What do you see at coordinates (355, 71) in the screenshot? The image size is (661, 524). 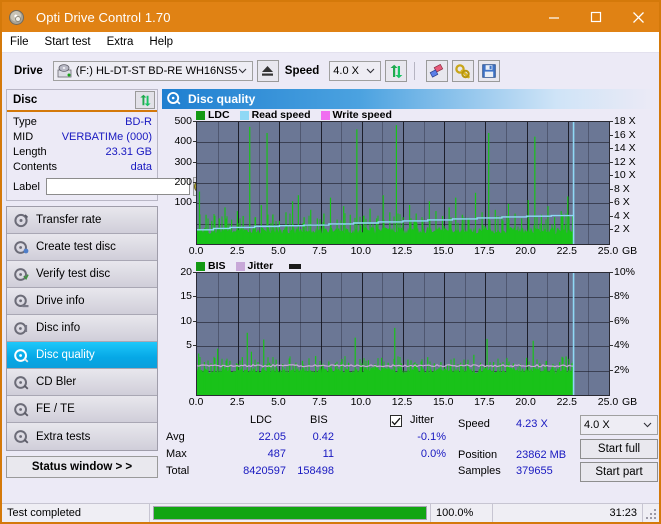 I see `speed-select: 4.0 X` at bounding box center [355, 71].